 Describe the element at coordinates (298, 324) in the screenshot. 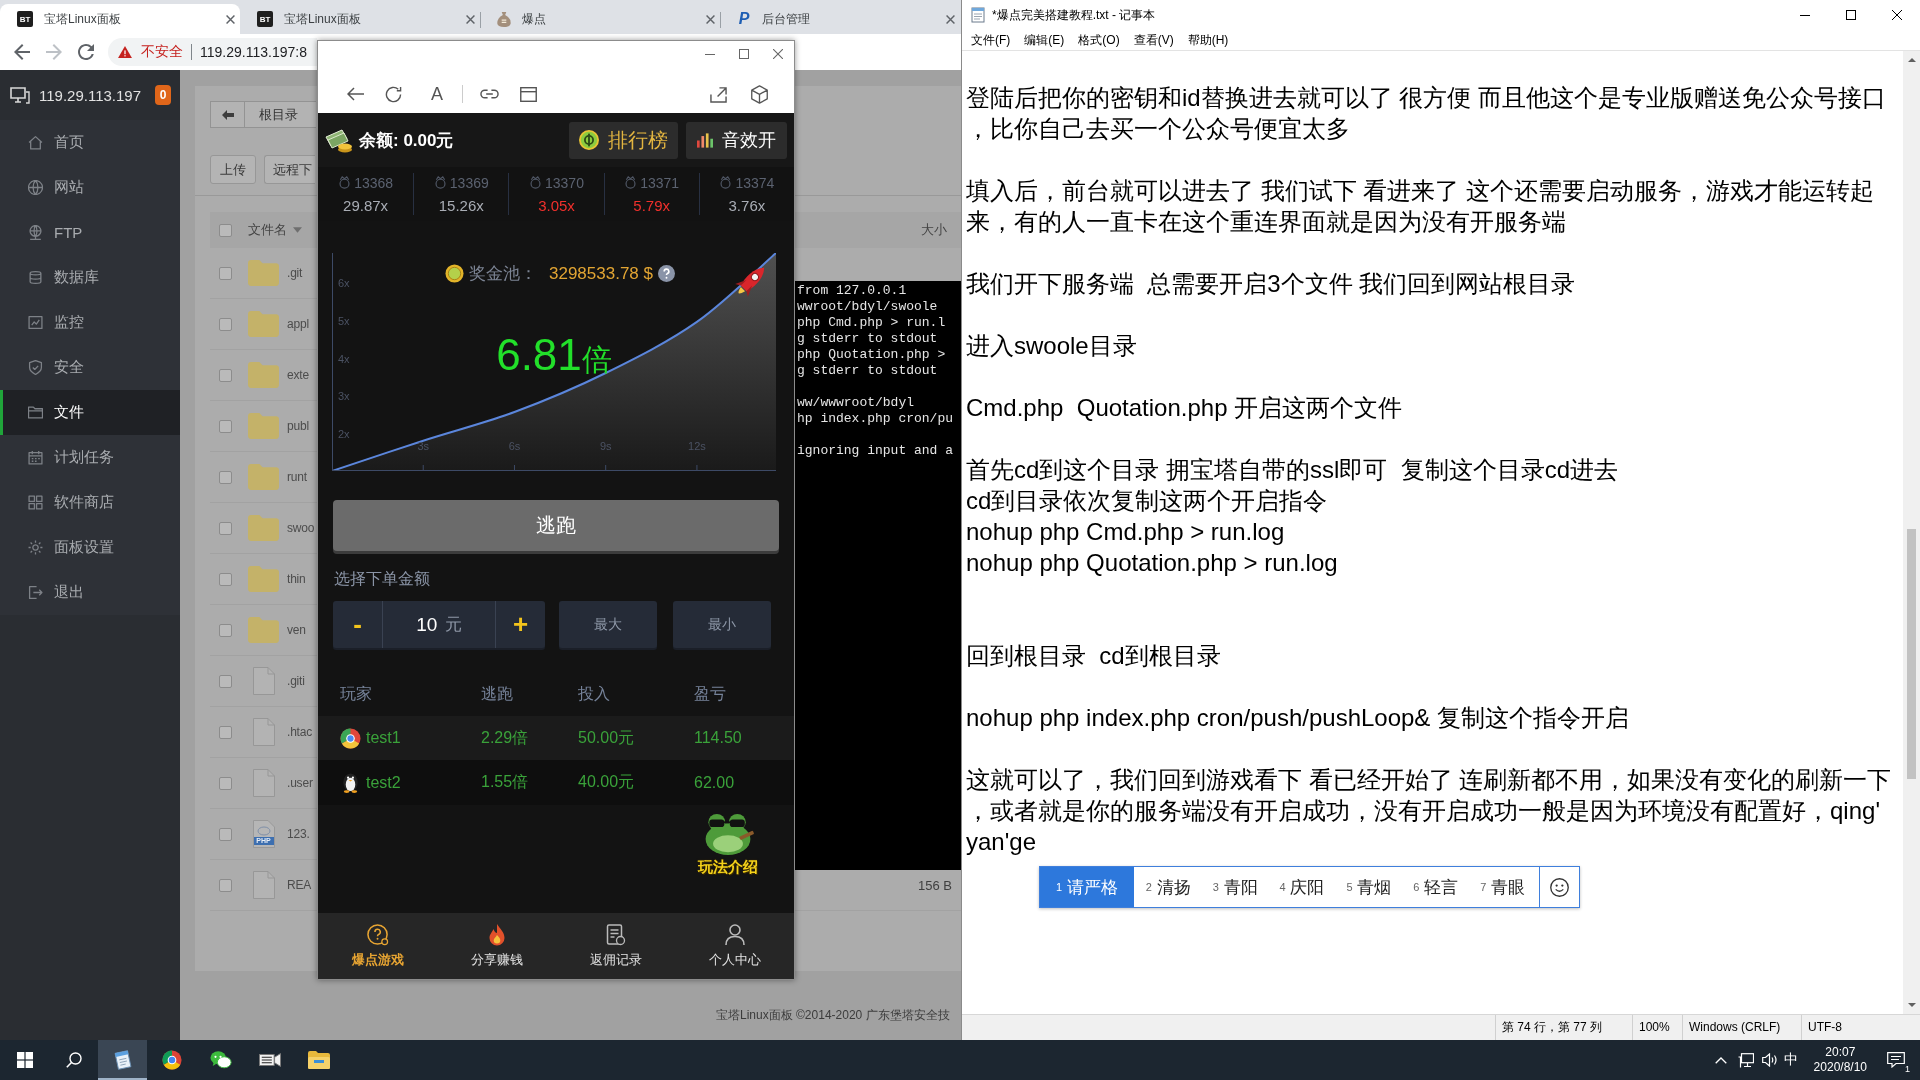

I see `file-name: appl` at that location.